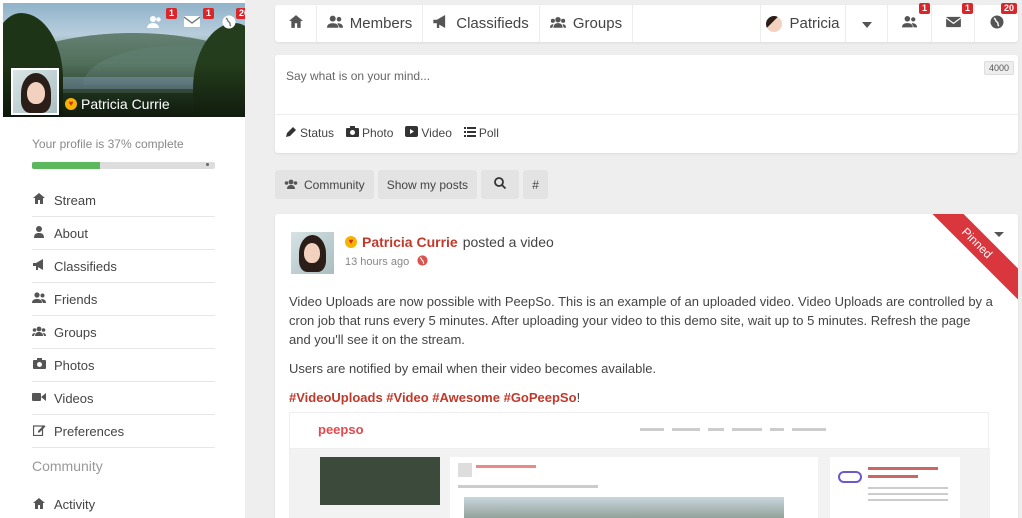  What do you see at coordinates (198, 20) in the screenshot?
I see `messages-icon: 1` at bounding box center [198, 20].